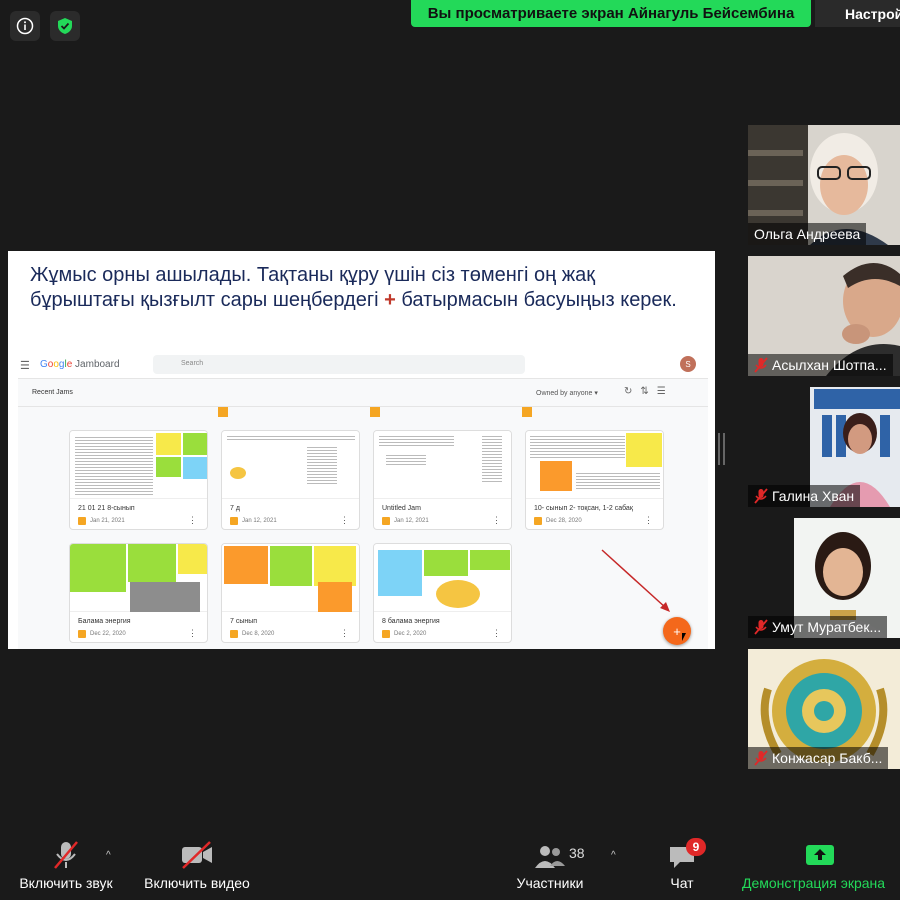  Describe the element at coordinates (613, 855) in the screenshot. I see `participants-options-caret: ^` at that location.